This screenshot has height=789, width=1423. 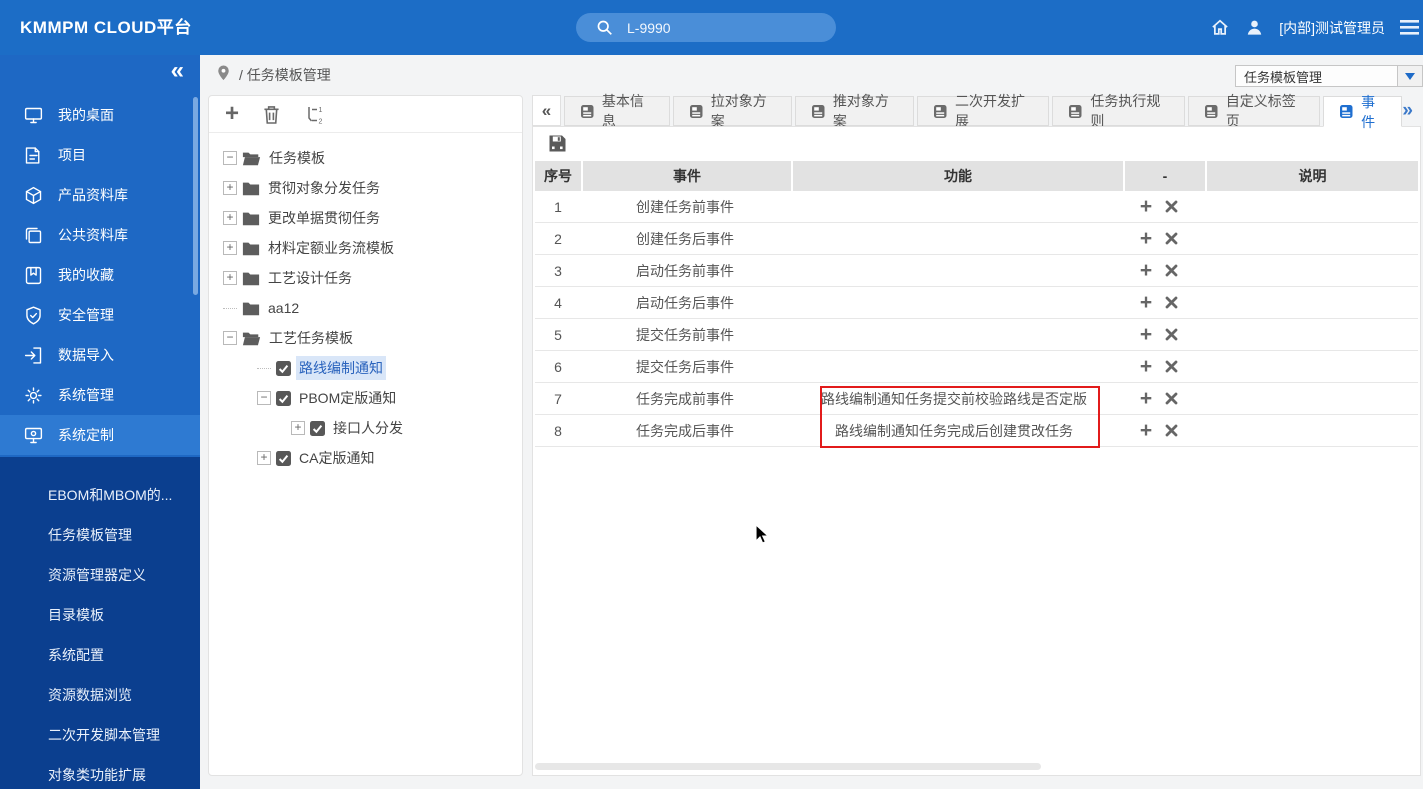 I want to click on tree-node: − PBOM定版通知, so click(x=369, y=398).